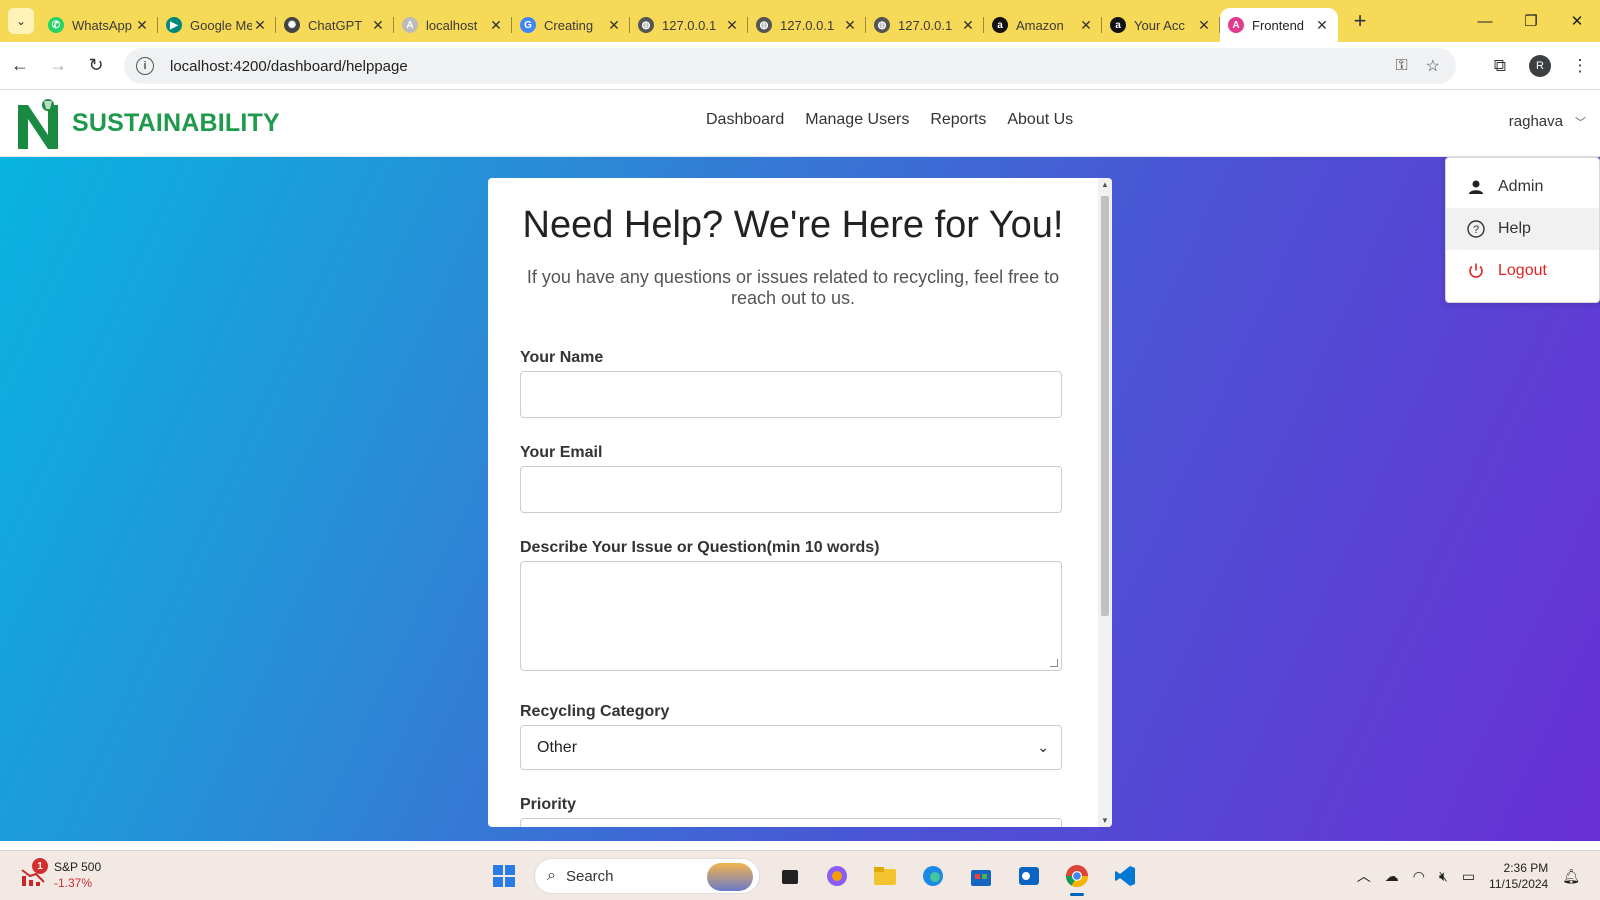 This screenshot has height=900, width=1600. Describe the element at coordinates (58, 66) in the screenshot. I see `forward-button: →` at that location.